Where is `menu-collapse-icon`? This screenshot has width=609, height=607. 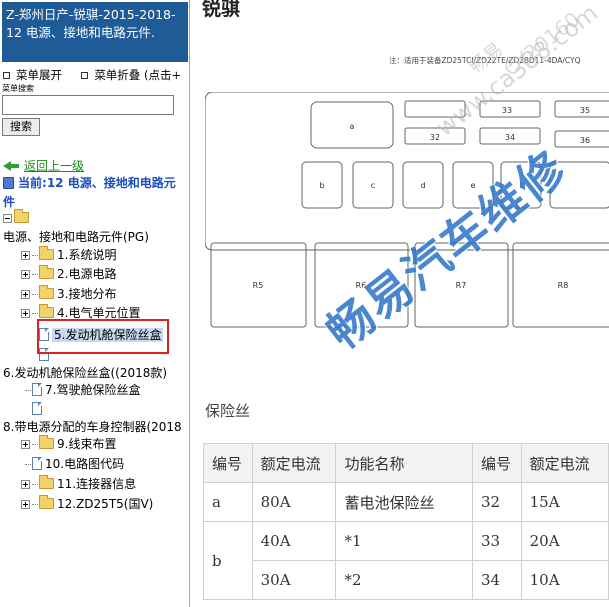 menu-collapse-icon is located at coordinates (85, 75).